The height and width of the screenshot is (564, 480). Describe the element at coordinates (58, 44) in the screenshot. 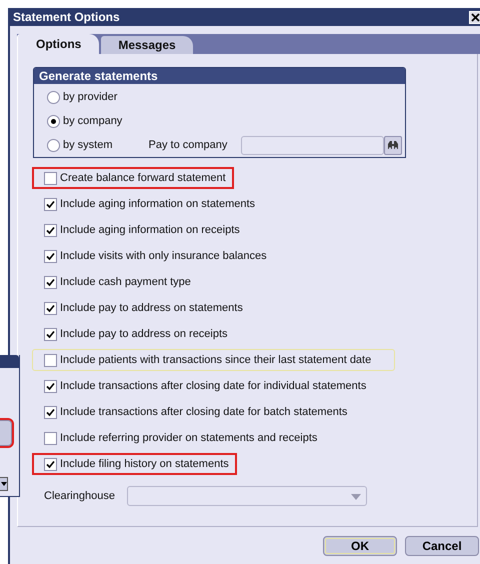

I see `tab: Options` at that location.